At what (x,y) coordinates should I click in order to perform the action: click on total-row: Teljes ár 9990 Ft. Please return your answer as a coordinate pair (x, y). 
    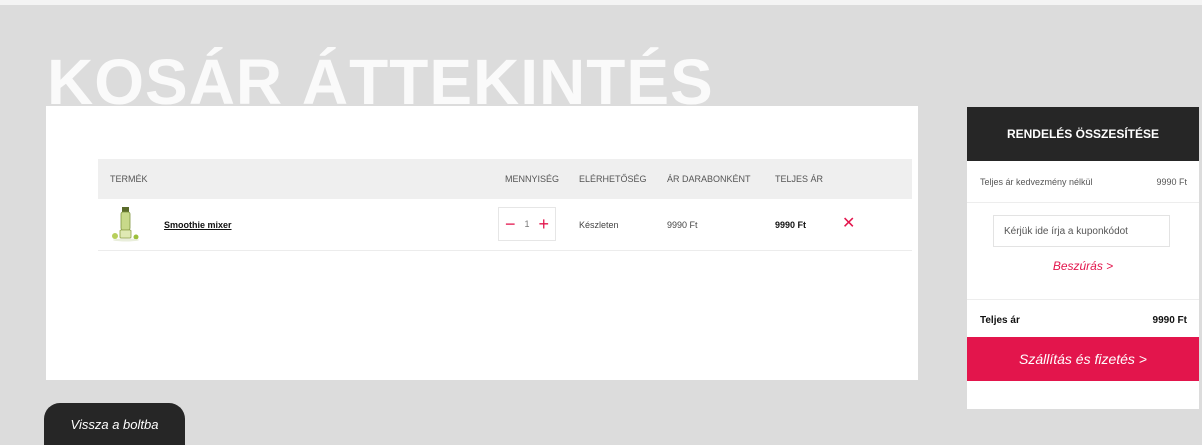
    Looking at the image, I should click on (1083, 320).